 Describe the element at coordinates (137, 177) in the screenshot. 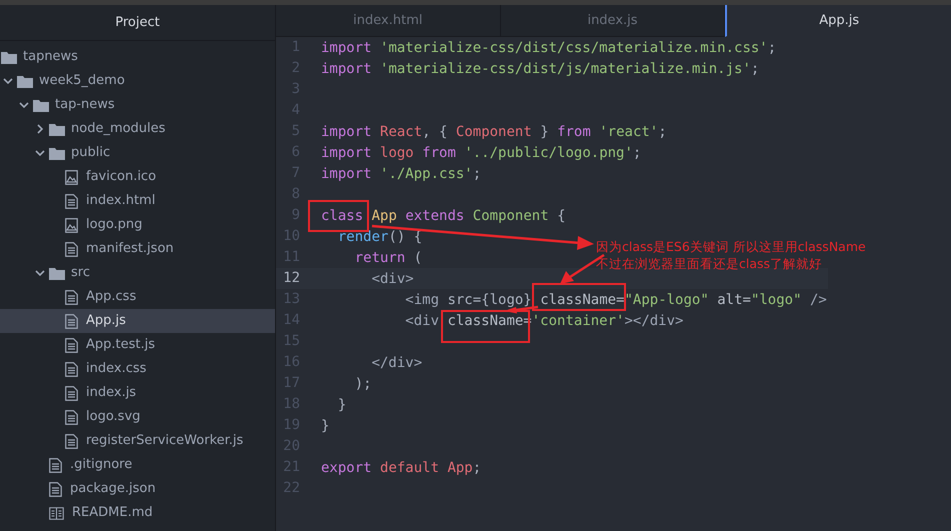

I see `file-item: favicon.ico` at that location.